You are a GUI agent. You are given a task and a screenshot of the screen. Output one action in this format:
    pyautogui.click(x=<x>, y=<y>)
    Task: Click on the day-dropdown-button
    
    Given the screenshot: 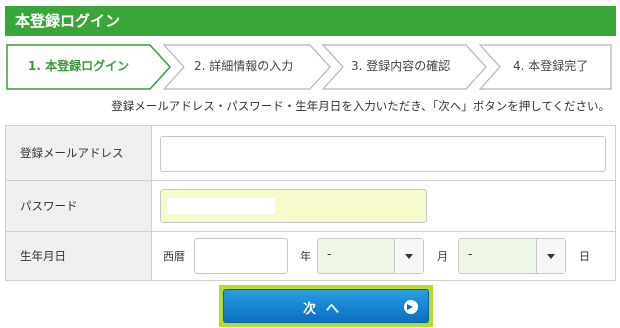 What is the action you would take?
    pyautogui.click(x=550, y=256)
    